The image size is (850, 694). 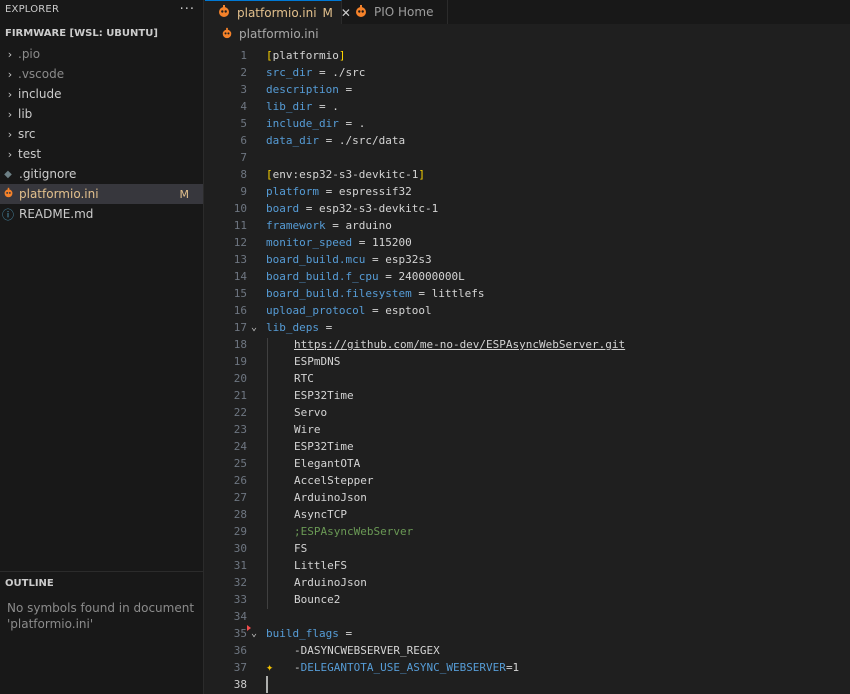 I want to click on sparkle-icon: ✦, so click(x=269, y=667).